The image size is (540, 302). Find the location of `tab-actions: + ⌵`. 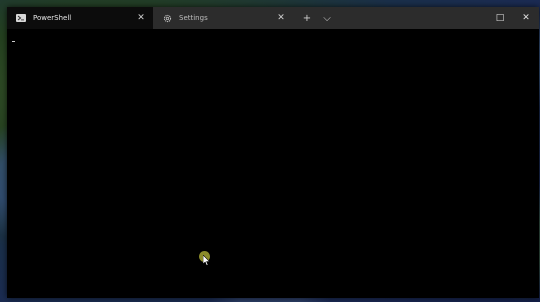

tab-actions: + ⌵ is located at coordinates (317, 18).